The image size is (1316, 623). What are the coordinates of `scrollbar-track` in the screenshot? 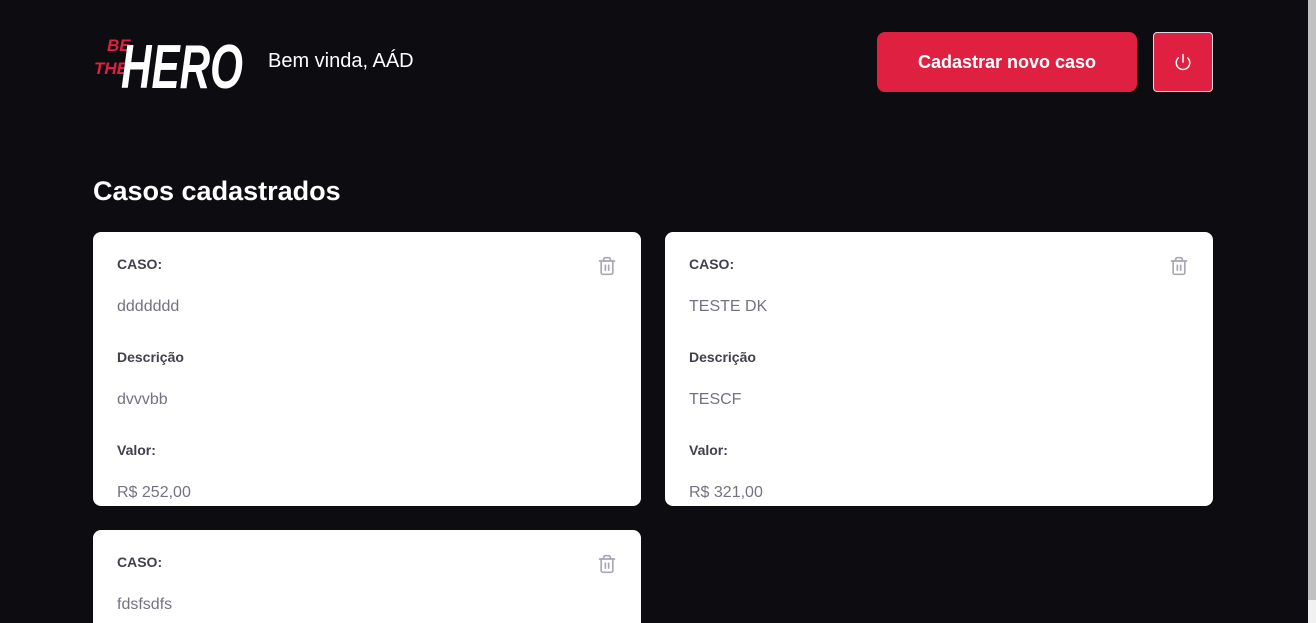 It's located at (1312, 311).